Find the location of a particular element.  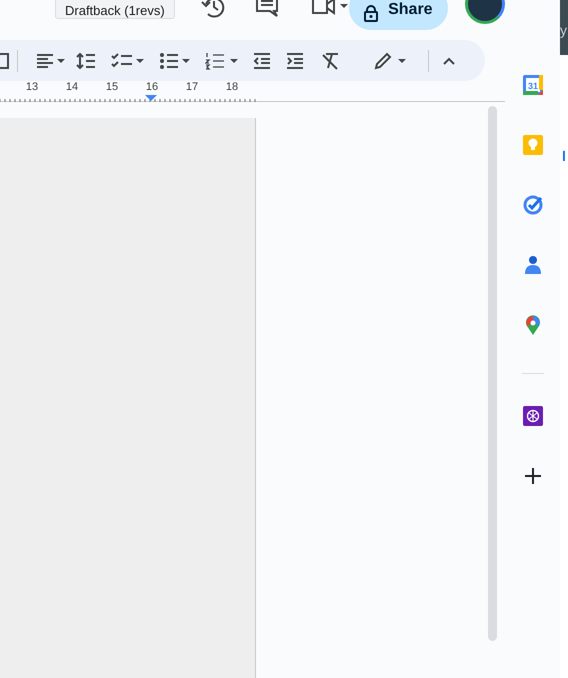

ruler-number: 18 is located at coordinates (232, 88).